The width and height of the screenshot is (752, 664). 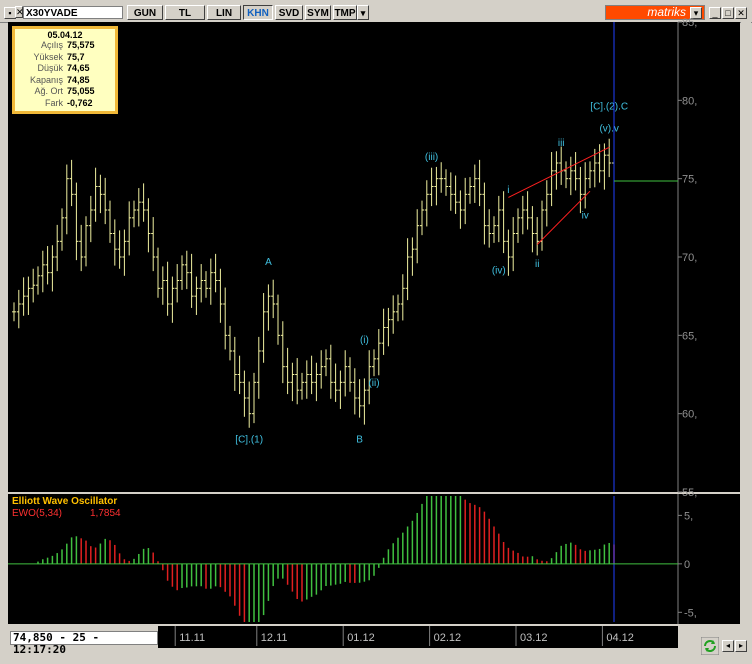 What do you see at coordinates (690, 613) in the screenshot?
I see `oscillator-tick-label: -5,` at bounding box center [690, 613].